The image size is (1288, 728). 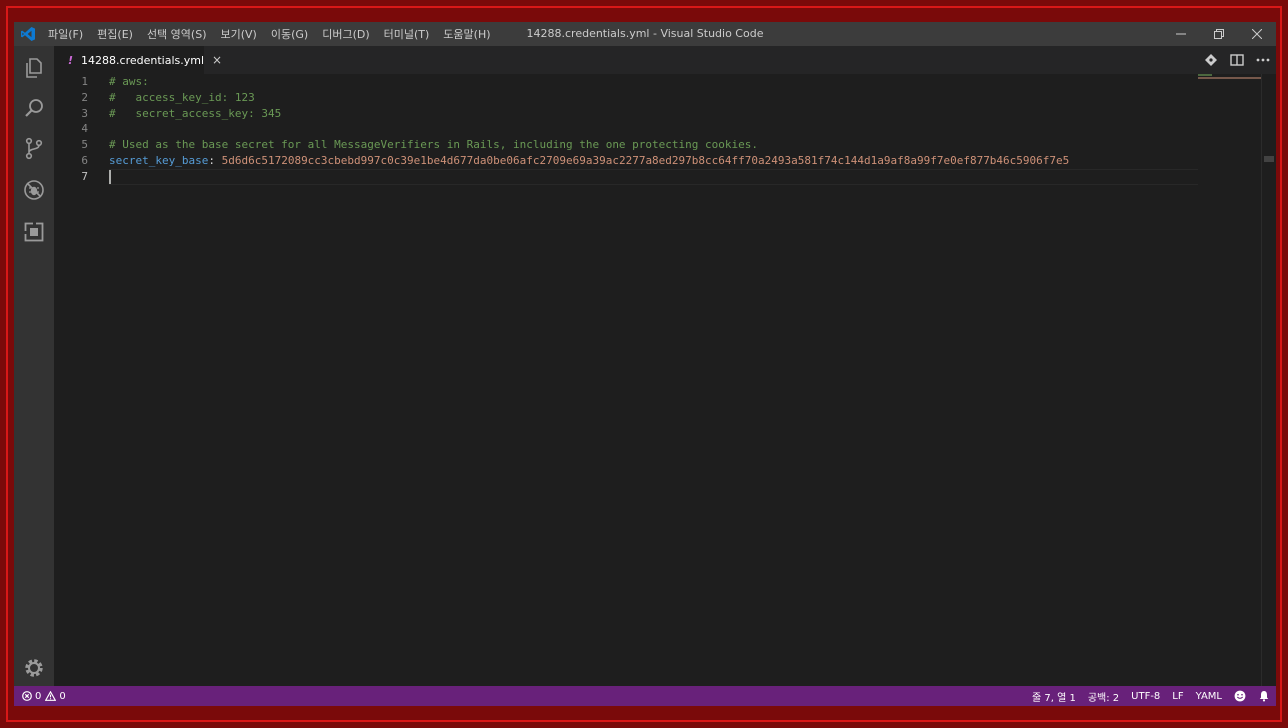 What do you see at coordinates (34, 190) in the screenshot?
I see `debug-icon` at bounding box center [34, 190].